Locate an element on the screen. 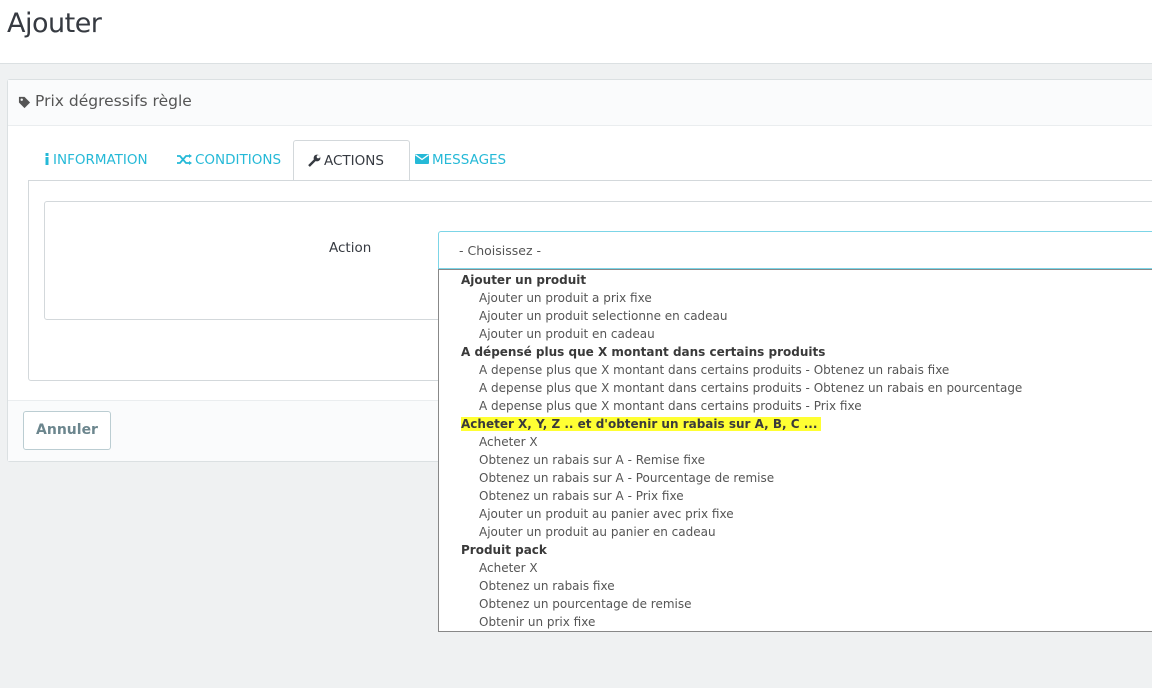 This screenshot has width=1152, height=688. panel-title: Prix dégressifs règle is located at coordinates (113, 101).